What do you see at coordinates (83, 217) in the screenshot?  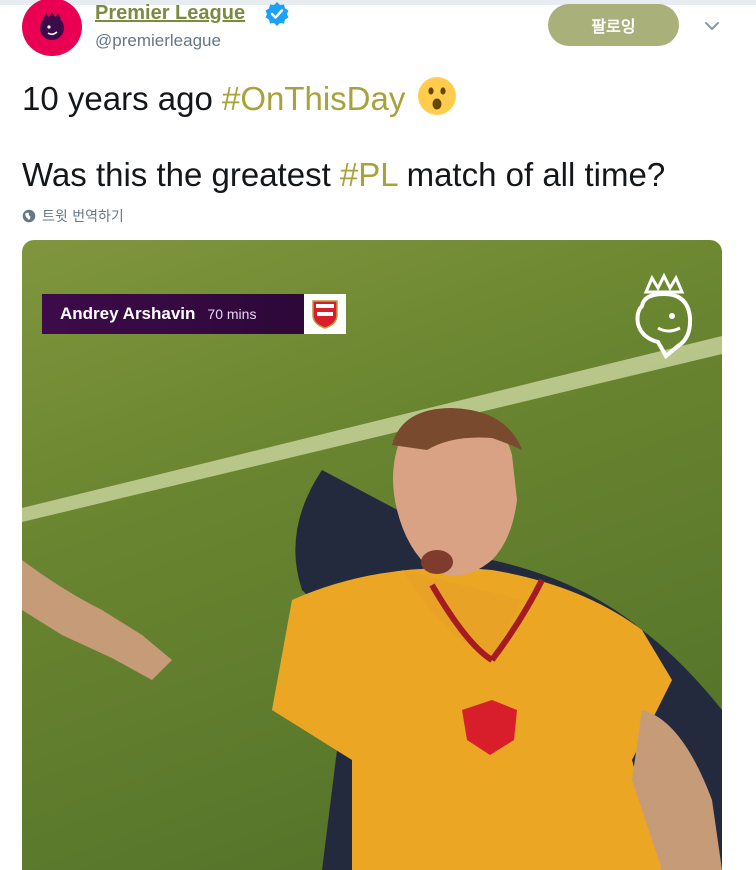 I see `translate-label: 트윗 번역하기` at bounding box center [83, 217].